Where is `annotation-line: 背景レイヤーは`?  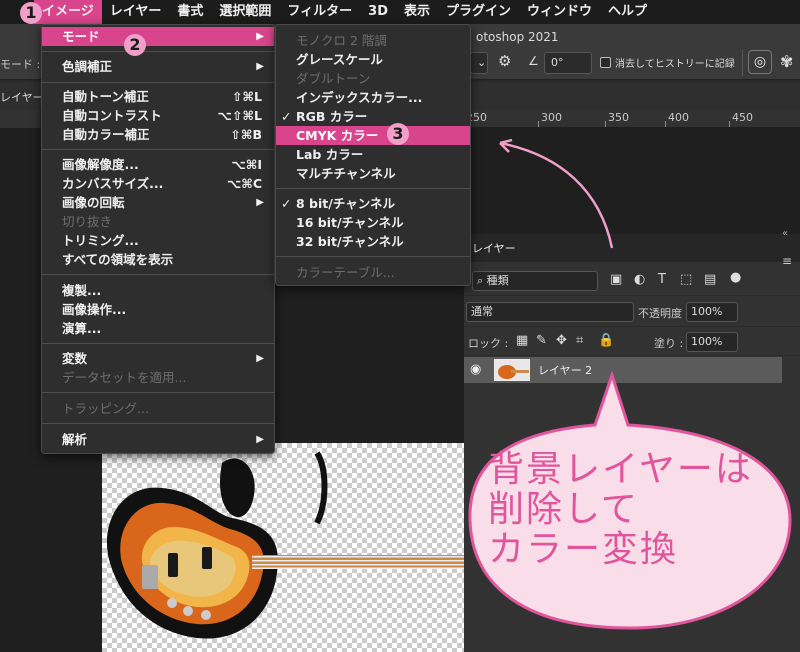 annotation-line: 背景レイヤーは is located at coordinates (620, 469).